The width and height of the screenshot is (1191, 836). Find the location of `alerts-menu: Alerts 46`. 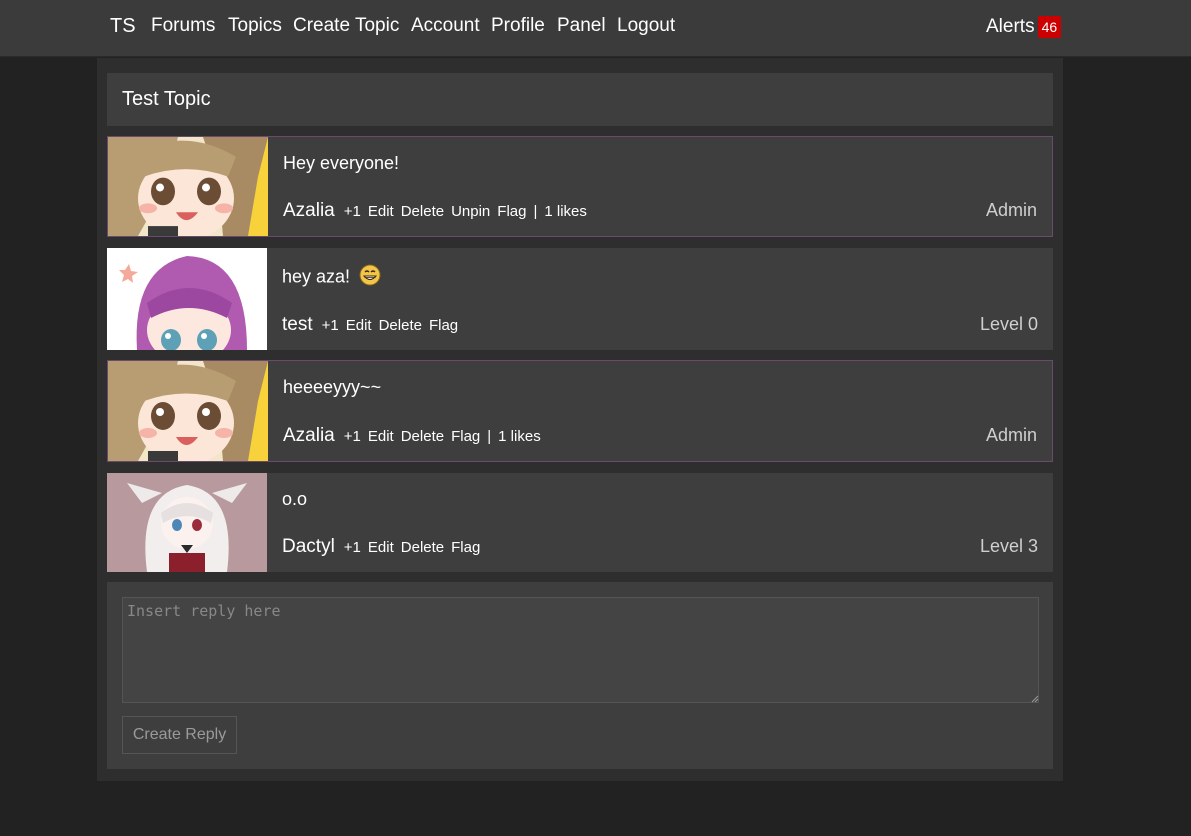

alerts-menu: Alerts 46 is located at coordinates (1024, 27).